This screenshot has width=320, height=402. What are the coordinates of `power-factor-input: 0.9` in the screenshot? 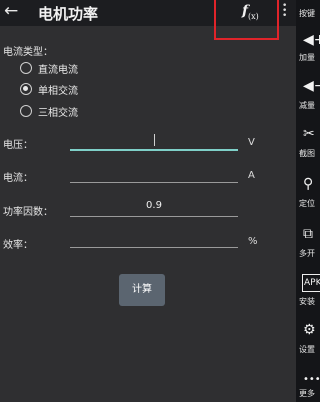 It's located at (154, 207).